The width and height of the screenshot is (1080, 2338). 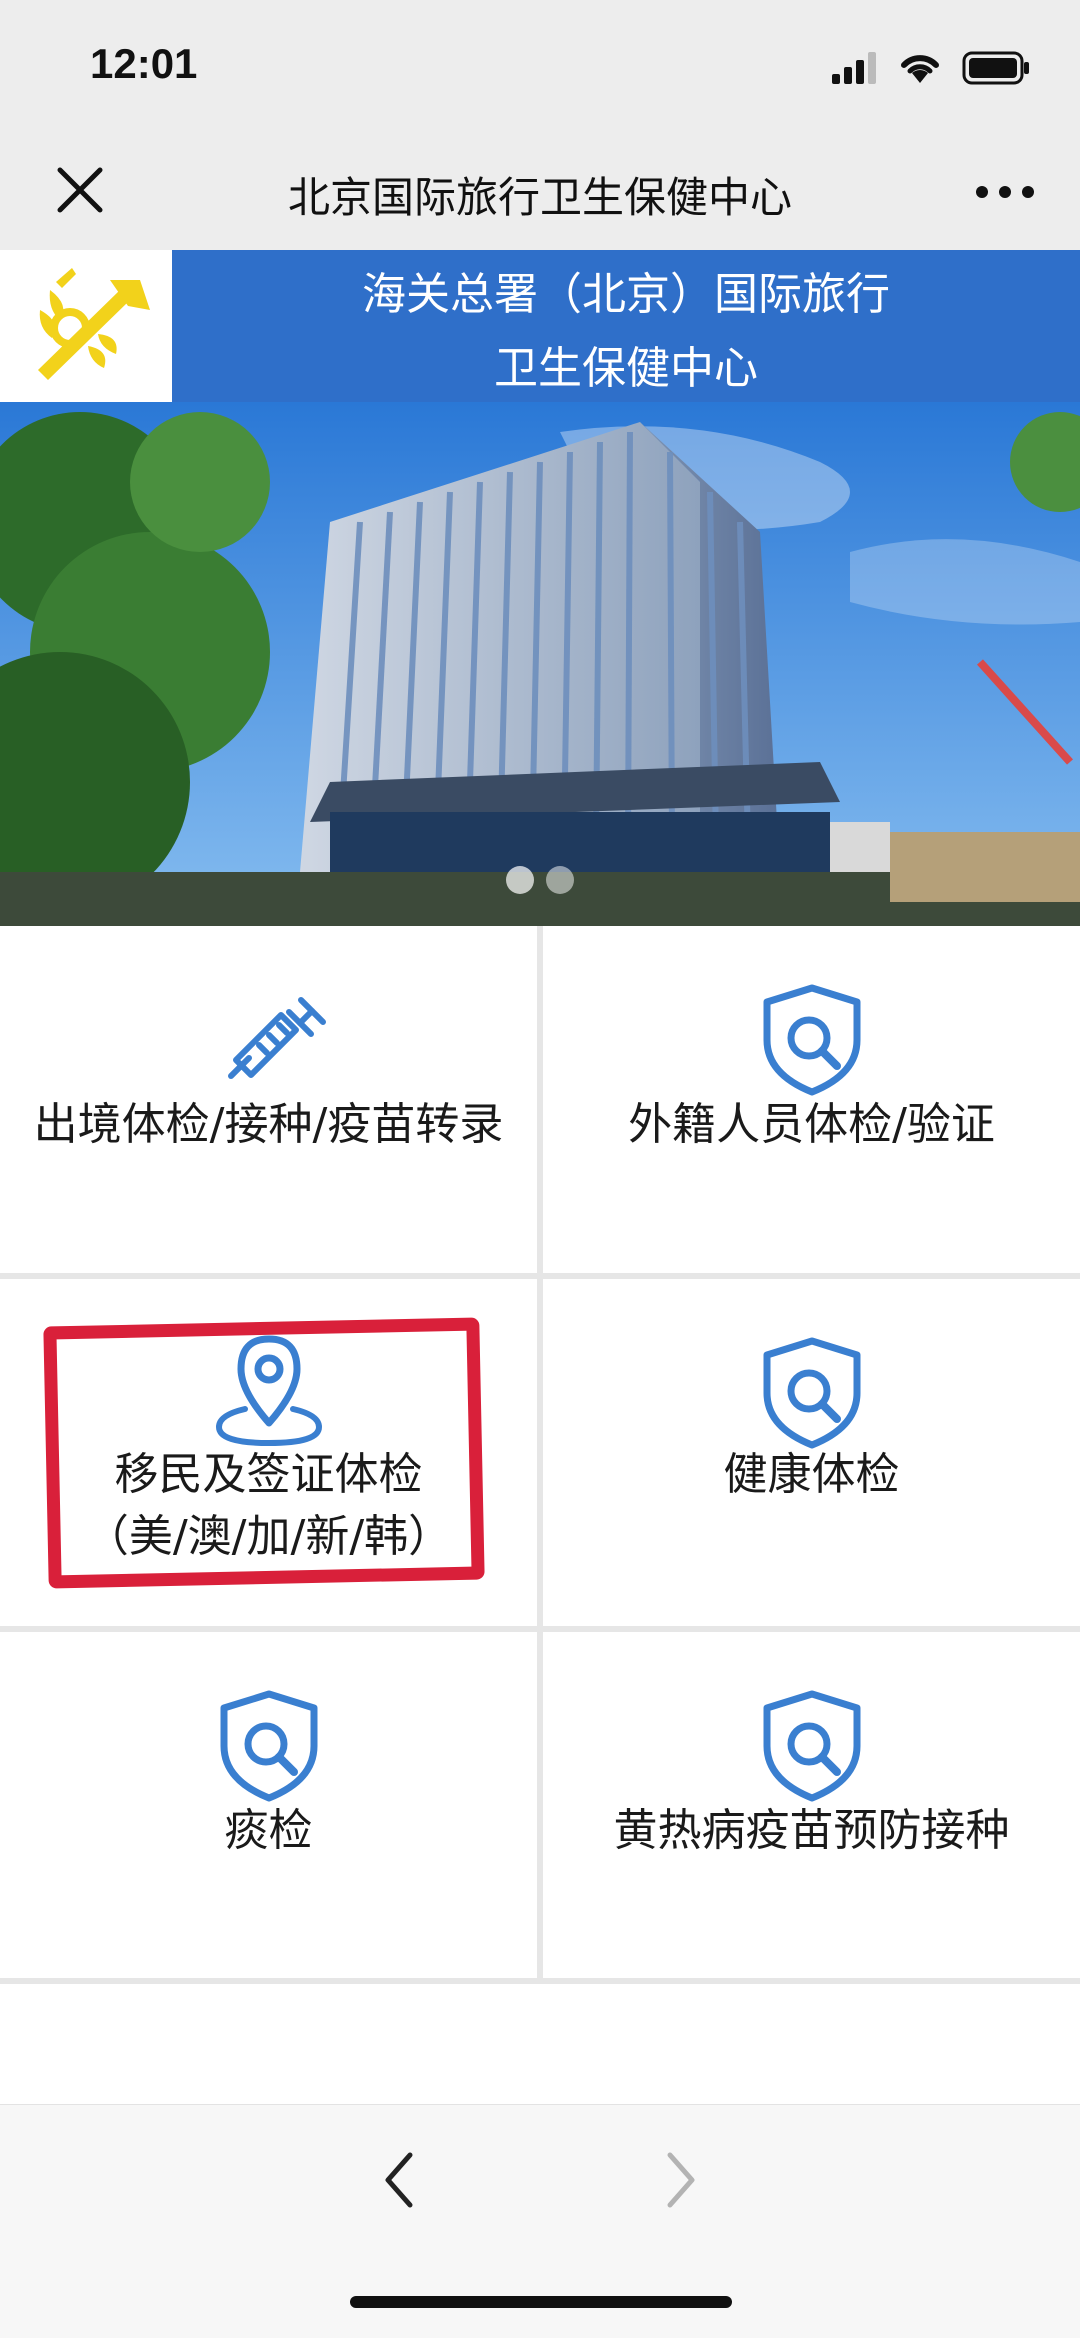 What do you see at coordinates (539, 197) in the screenshot?
I see `page-title: 北京国际旅行卫生保健中心` at bounding box center [539, 197].